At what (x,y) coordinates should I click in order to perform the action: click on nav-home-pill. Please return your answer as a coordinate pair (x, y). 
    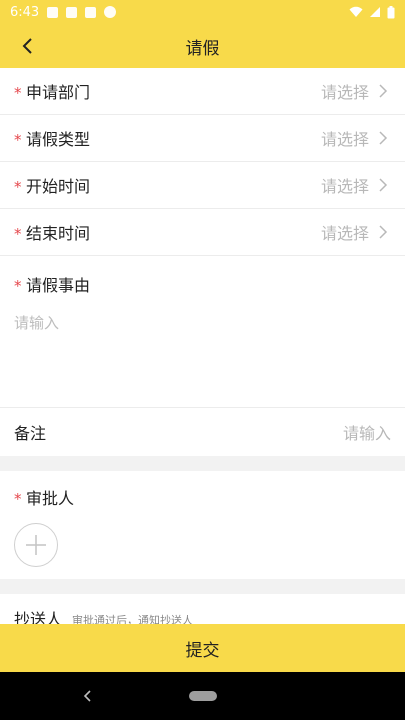
    Looking at the image, I should click on (202, 696).